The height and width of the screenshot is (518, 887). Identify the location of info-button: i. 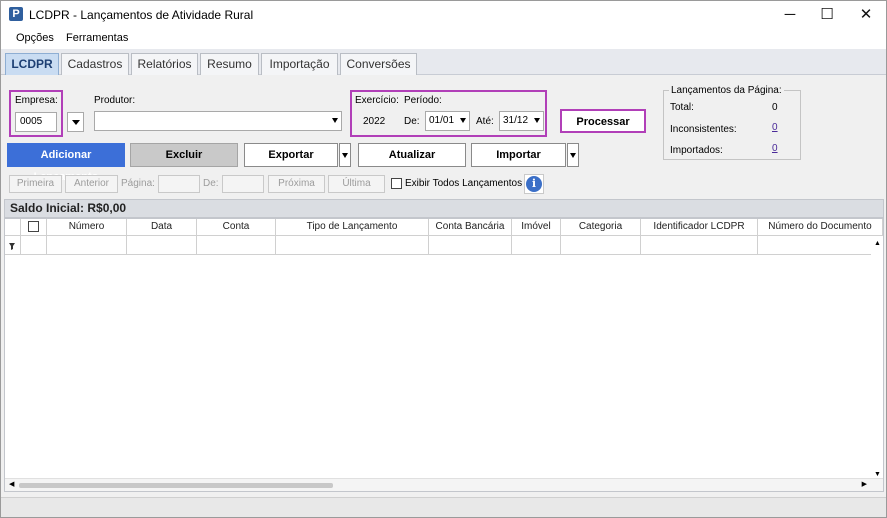
(534, 184).